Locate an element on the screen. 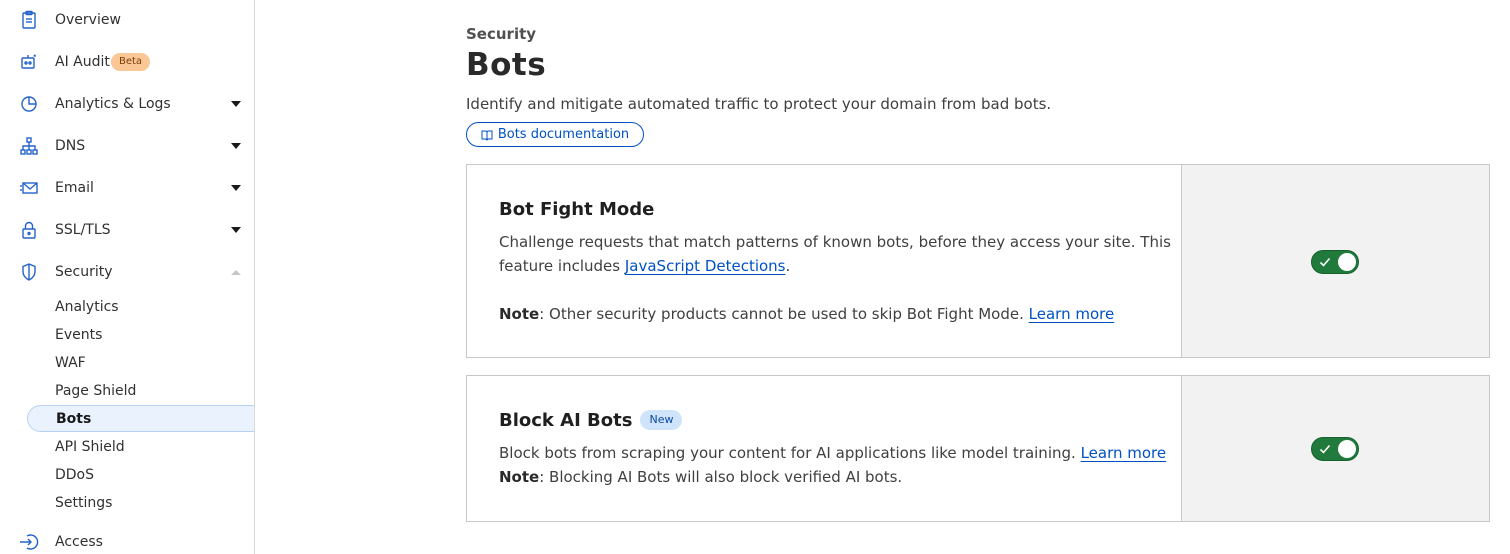  sidebar-subitem-label: Analytics is located at coordinates (87, 306).